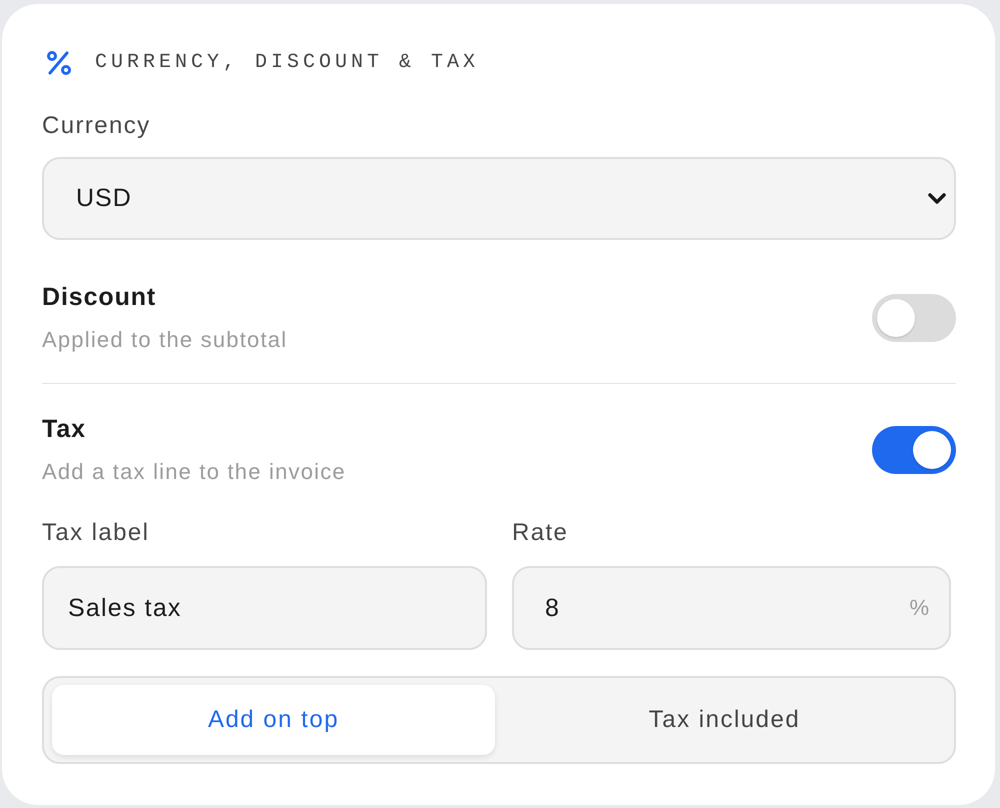  I want to click on toggle-title: Discount, so click(99, 297).